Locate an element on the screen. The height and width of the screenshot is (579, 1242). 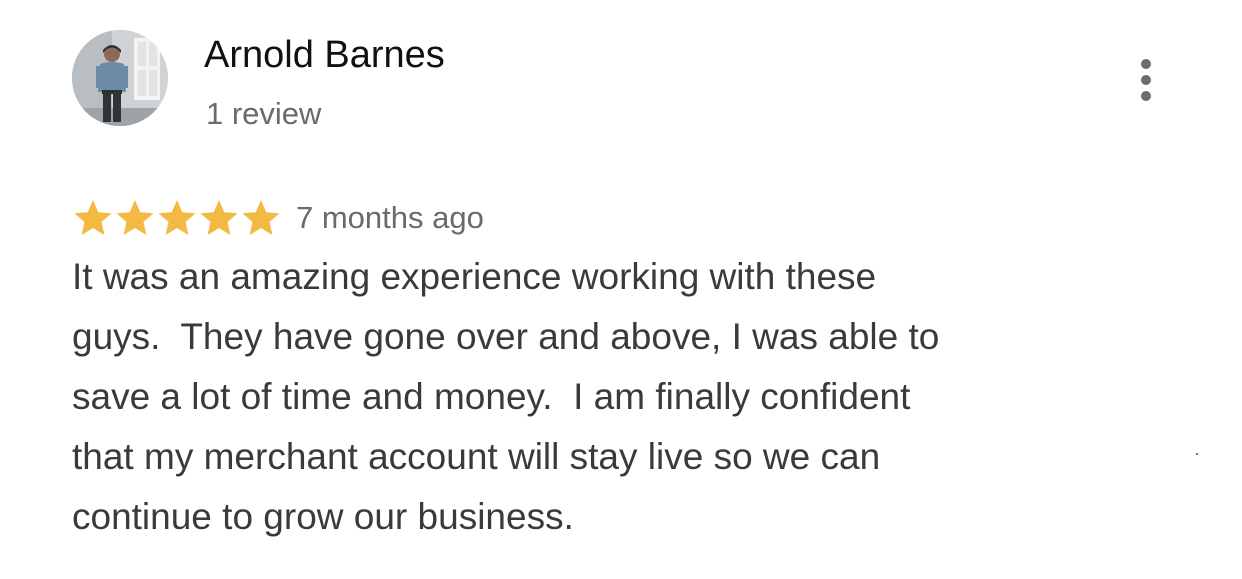
reviewer-review-count: 1 review is located at coordinates (263, 114).